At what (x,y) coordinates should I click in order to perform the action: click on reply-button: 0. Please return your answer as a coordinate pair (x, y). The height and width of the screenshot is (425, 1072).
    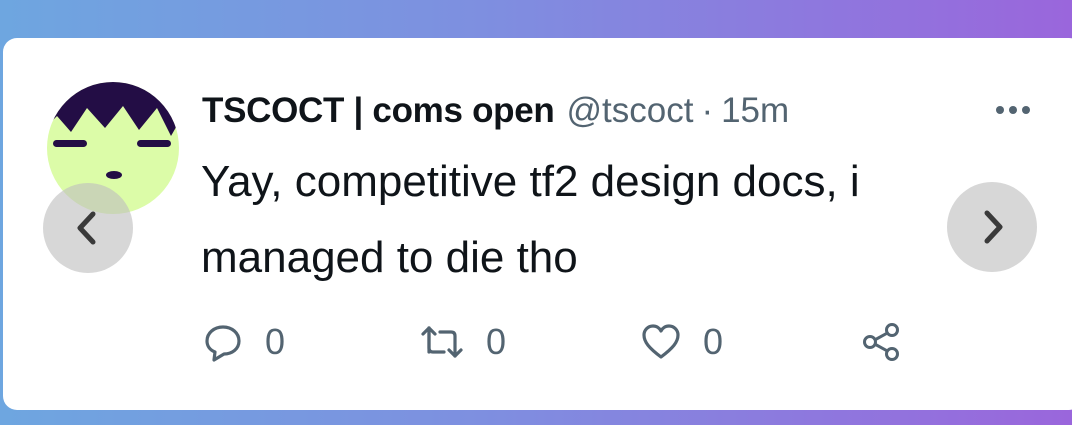
    Looking at the image, I should click on (244, 342).